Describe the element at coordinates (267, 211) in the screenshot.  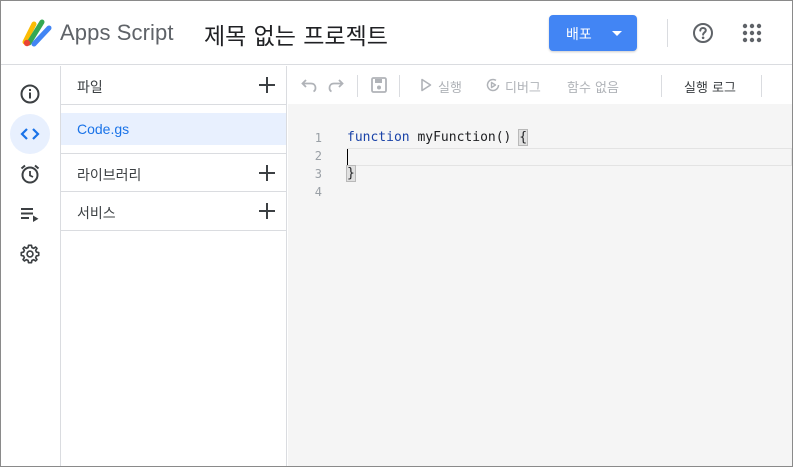
I see `add-service-plus-icon` at that location.